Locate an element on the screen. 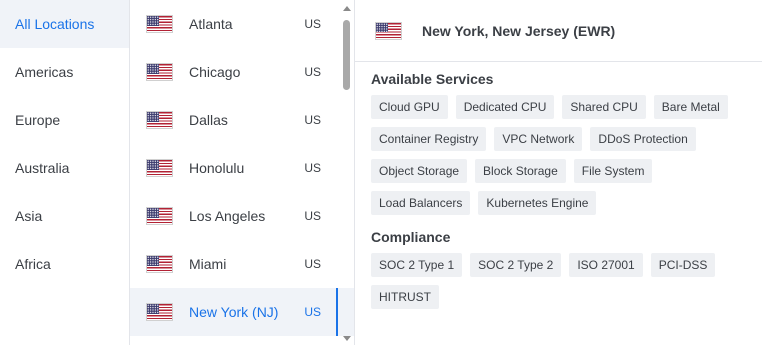 This screenshot has width=762, height=345. region-item-australia: Australia is located at coordinates (64, 168).